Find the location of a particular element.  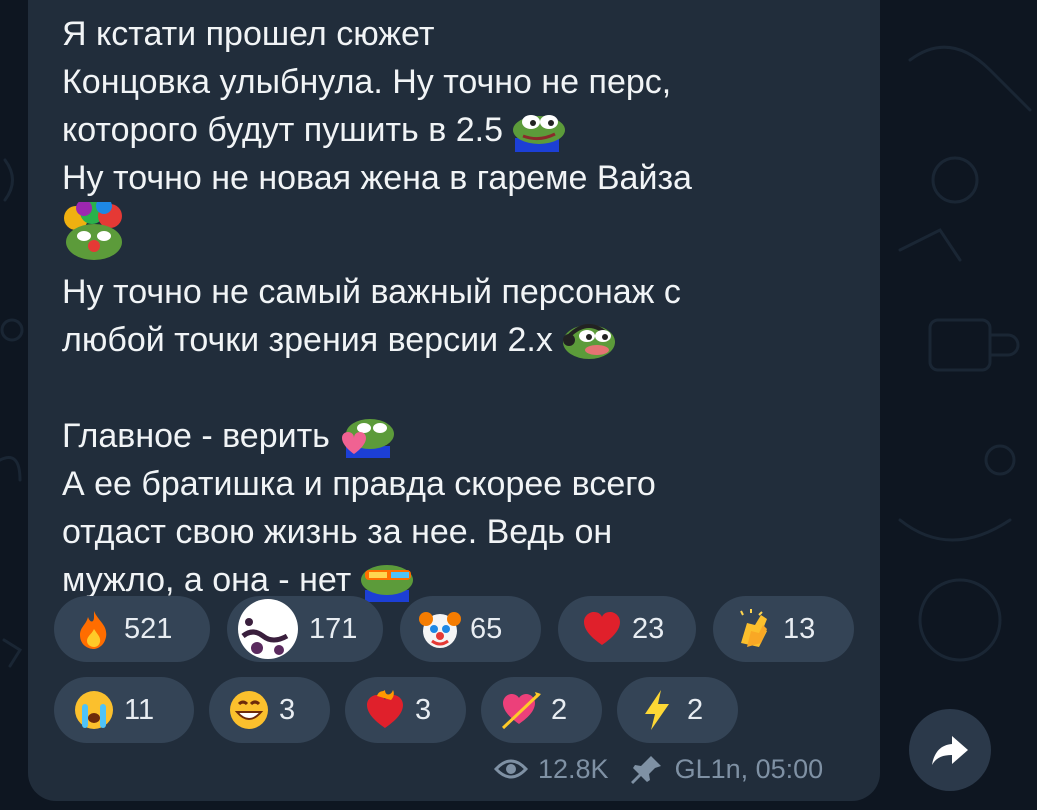

message-line: отдаст свою жизнь за нее. Ведь он is located at coordinates (337, 532).